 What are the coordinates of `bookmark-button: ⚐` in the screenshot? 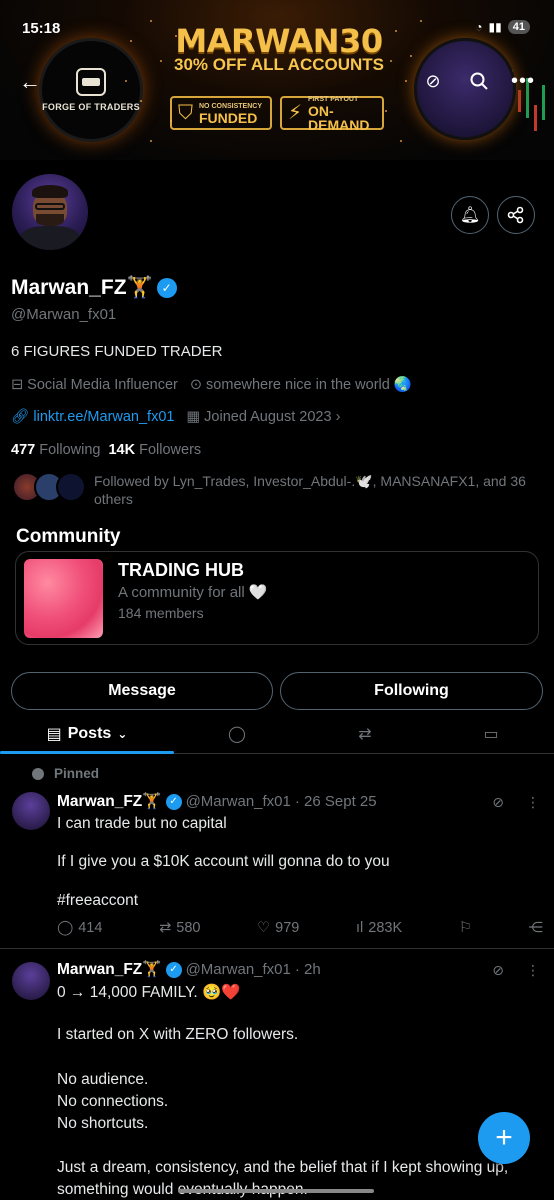 It's located at (465, 928).